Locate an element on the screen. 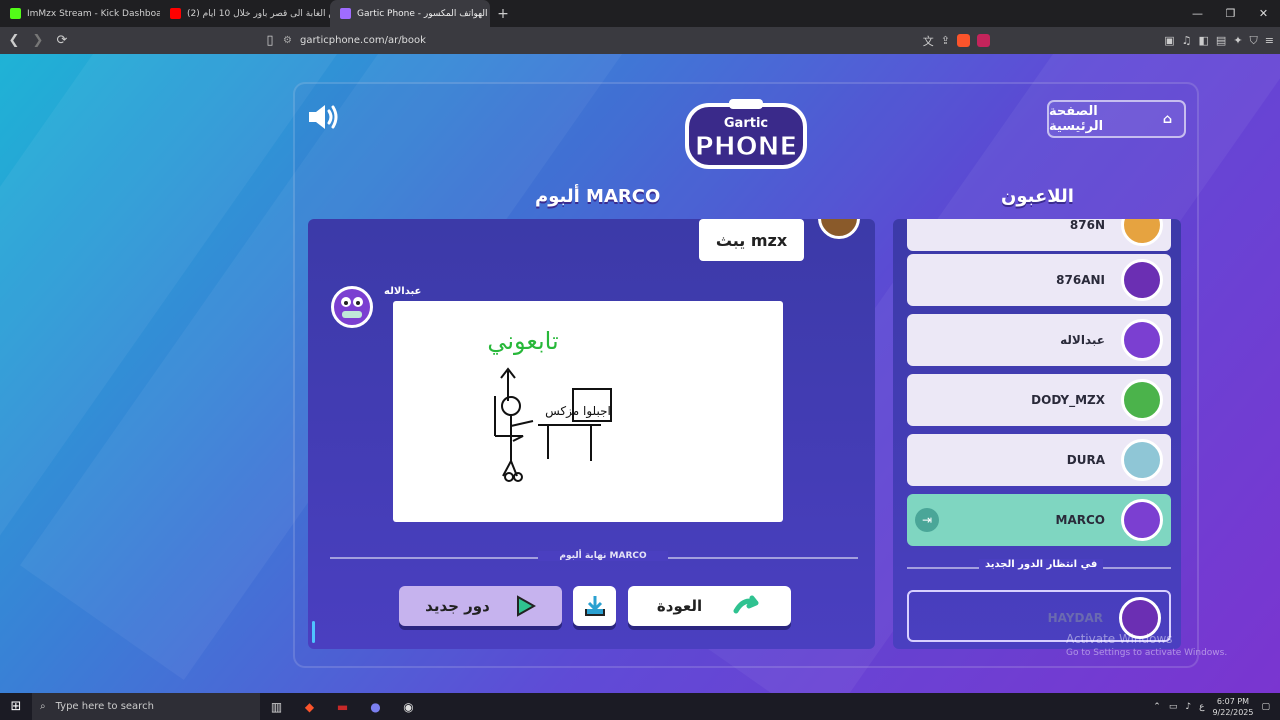  player-name: عبدالاله is located at coordinates (1082, 340).